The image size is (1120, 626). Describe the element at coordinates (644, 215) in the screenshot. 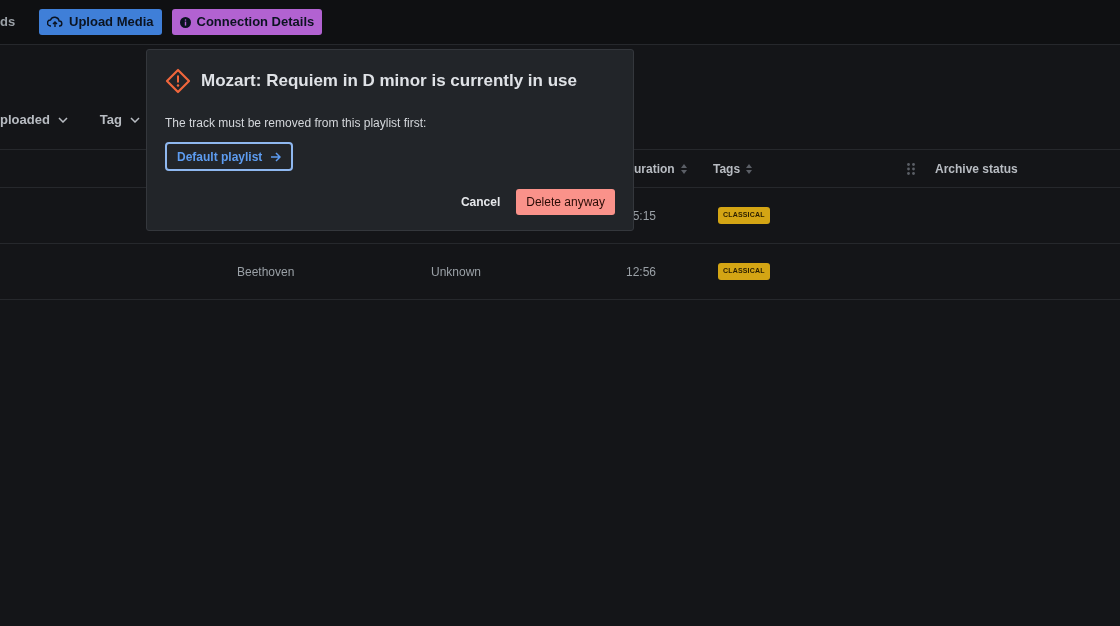

I see `table-cell: 5:15` at that location.